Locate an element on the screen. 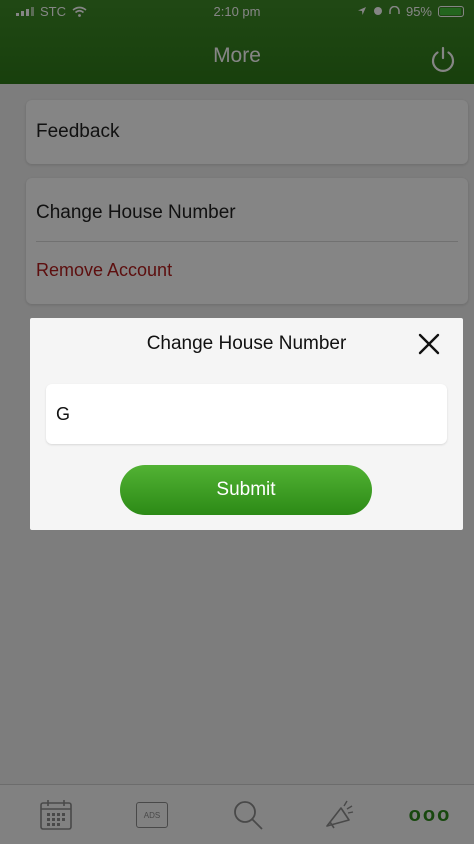 This screenshot has width=474, height=844. house-number-input is located at coordinates (246, 414).